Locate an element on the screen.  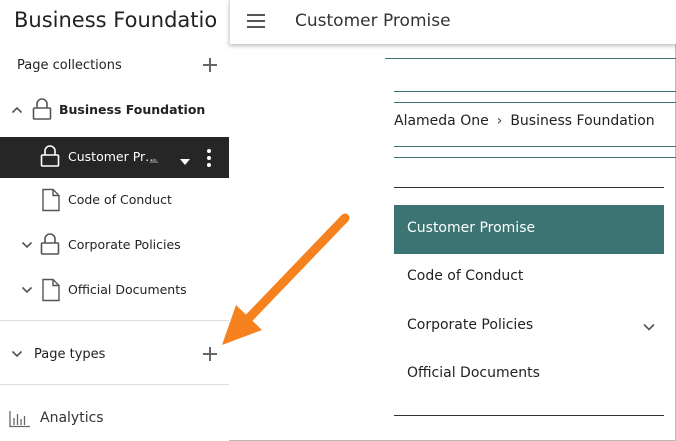
tree-item-business-foundation: Business Foundation is located at coordinates (114, 110).